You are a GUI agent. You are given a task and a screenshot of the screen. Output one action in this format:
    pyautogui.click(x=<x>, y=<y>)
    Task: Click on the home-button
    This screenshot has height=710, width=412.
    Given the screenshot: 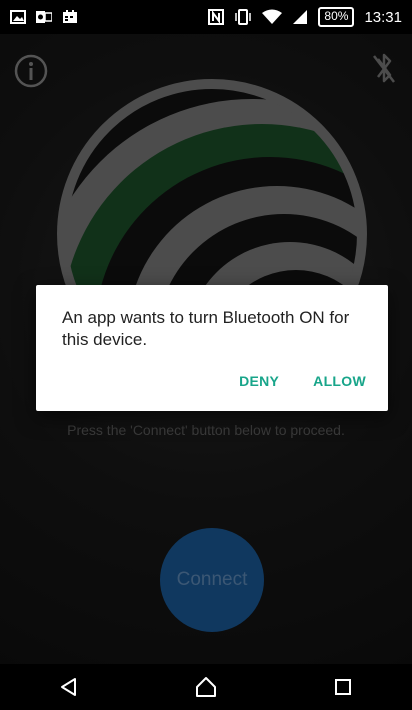 What is the action you would take?
    pyautogui.click(x=206, y=687)
    